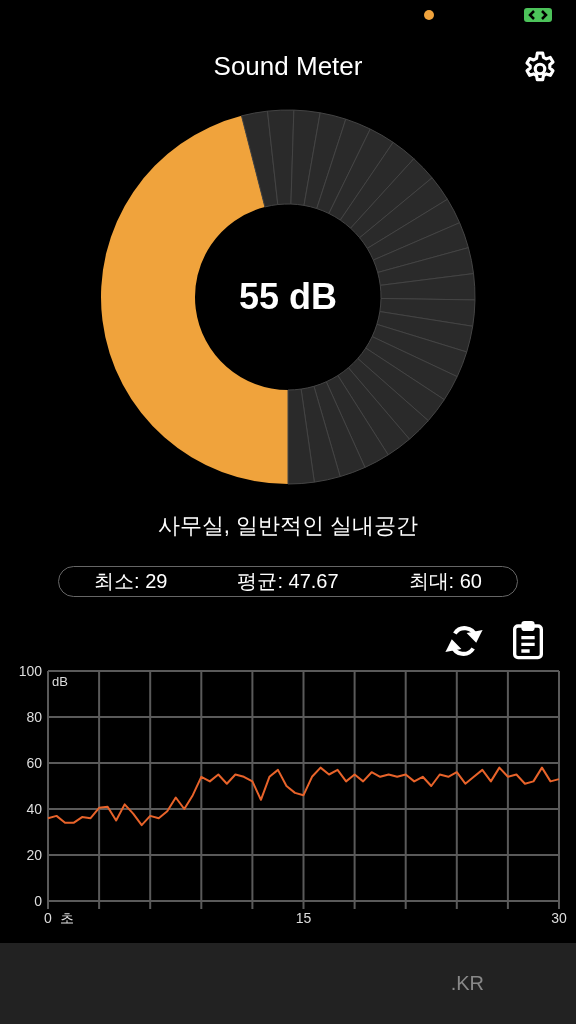 This screenshot has height=1024, width=576. Describe the element at coordinates (287, 296) in the screenshot. I see `sound-level-reading: 55 dB` at that location.